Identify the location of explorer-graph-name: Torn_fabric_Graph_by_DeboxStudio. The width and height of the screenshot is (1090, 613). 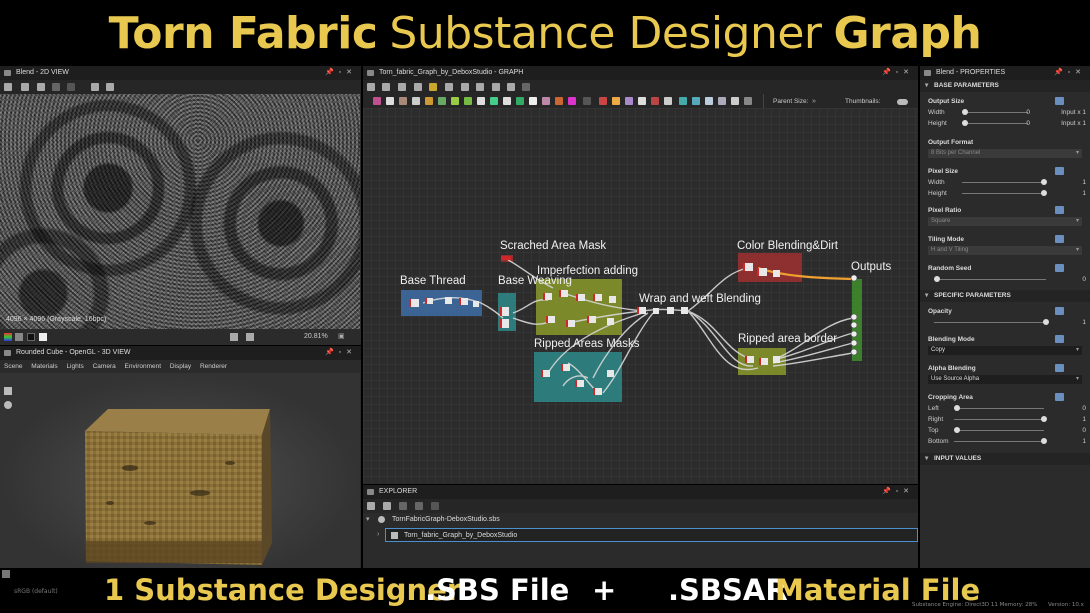
(460, 535).